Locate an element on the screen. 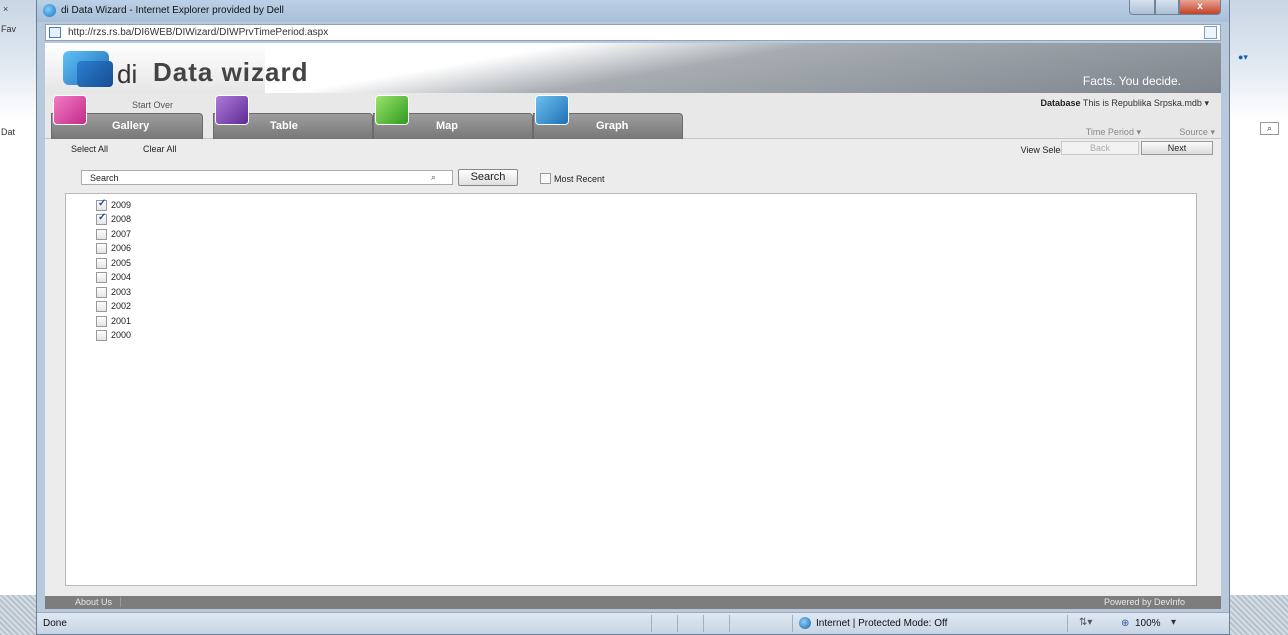 The width and height of the screenshot is (1288, 635). bg-taskbar-left is located at coordinates (19, 615).